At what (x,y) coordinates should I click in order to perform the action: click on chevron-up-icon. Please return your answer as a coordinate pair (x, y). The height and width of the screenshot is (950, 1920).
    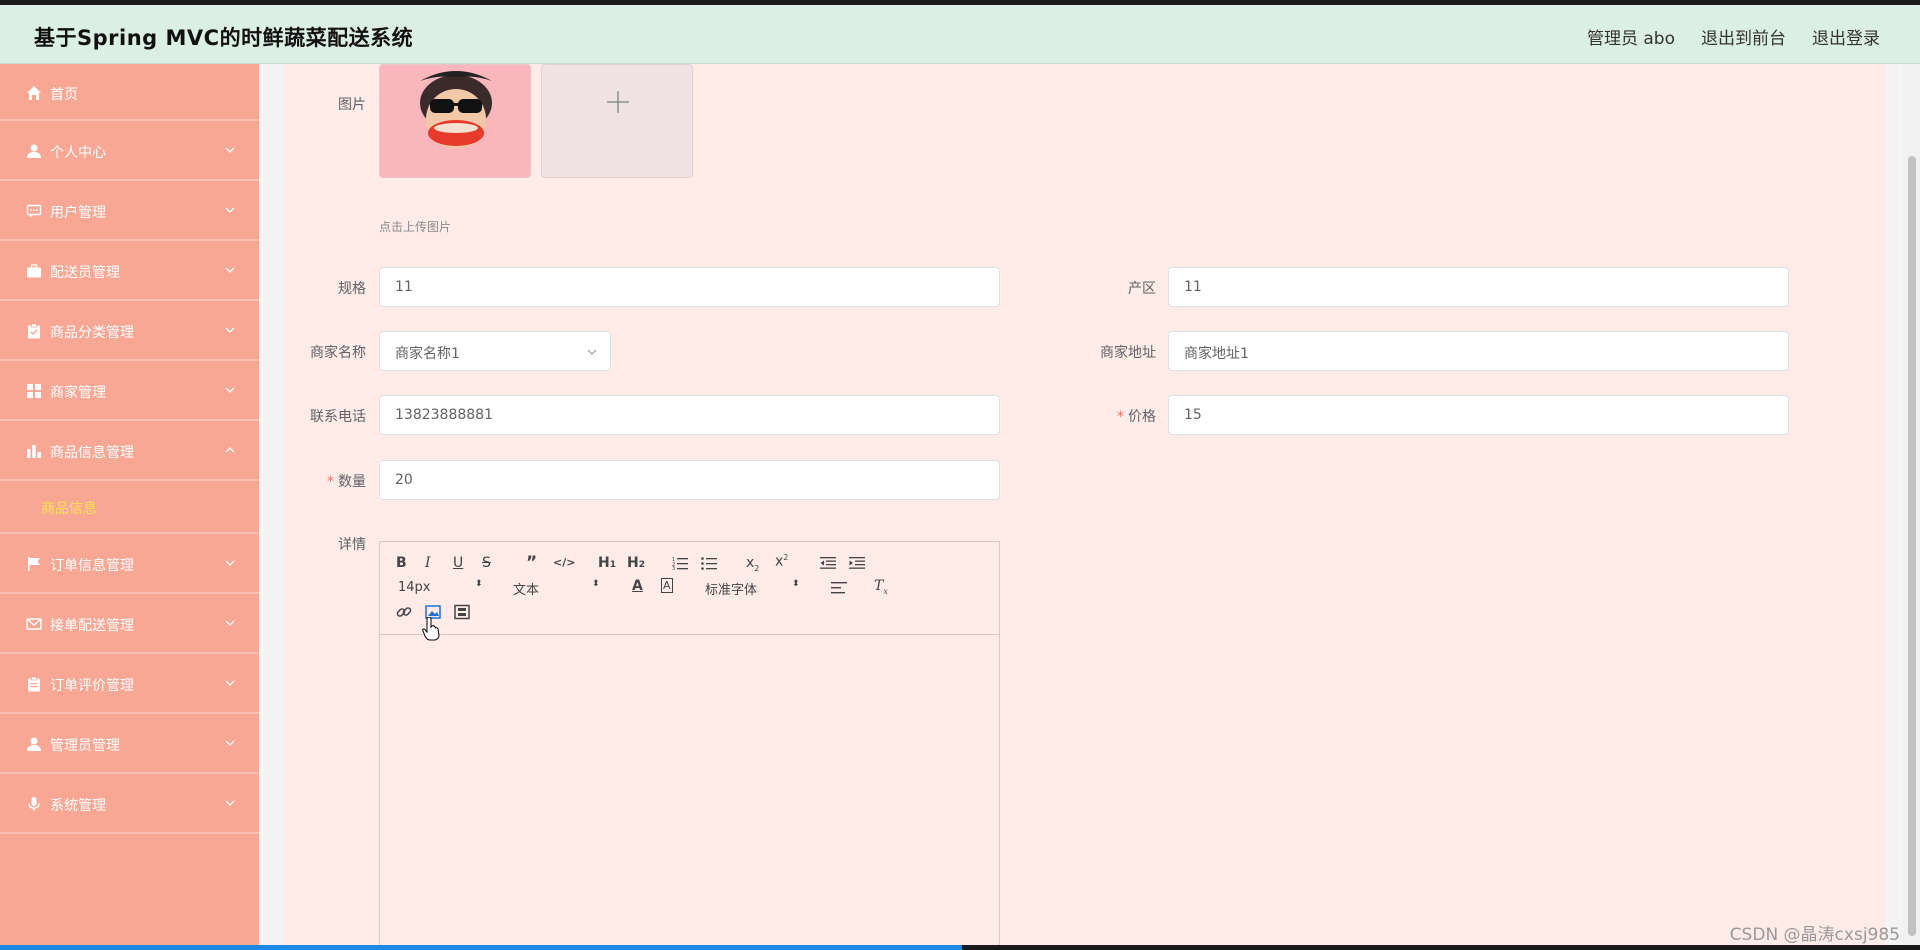
    Looking at the image, I should click on (230, 450).